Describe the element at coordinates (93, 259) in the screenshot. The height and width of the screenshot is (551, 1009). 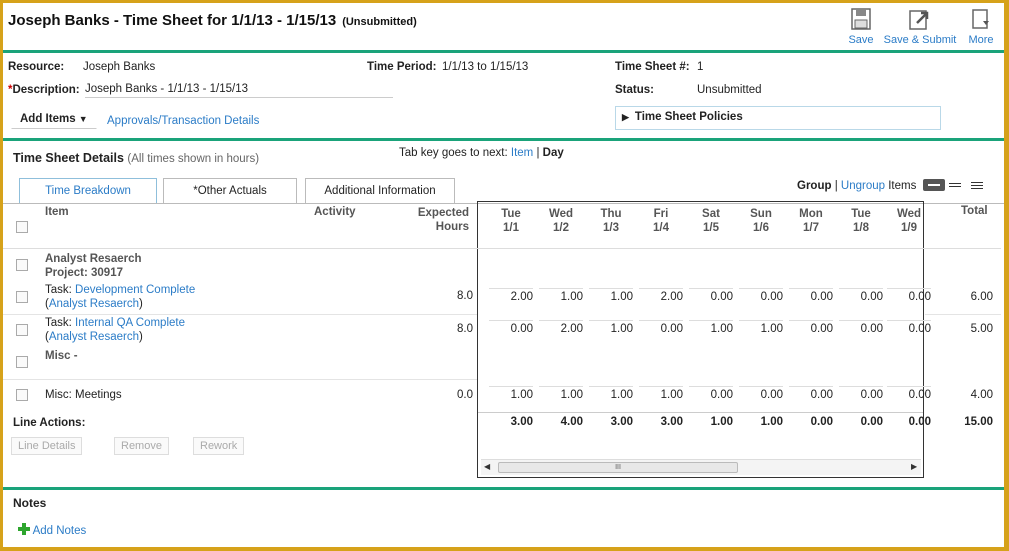
I see `group-name: Analyst Resaerch` at that location.